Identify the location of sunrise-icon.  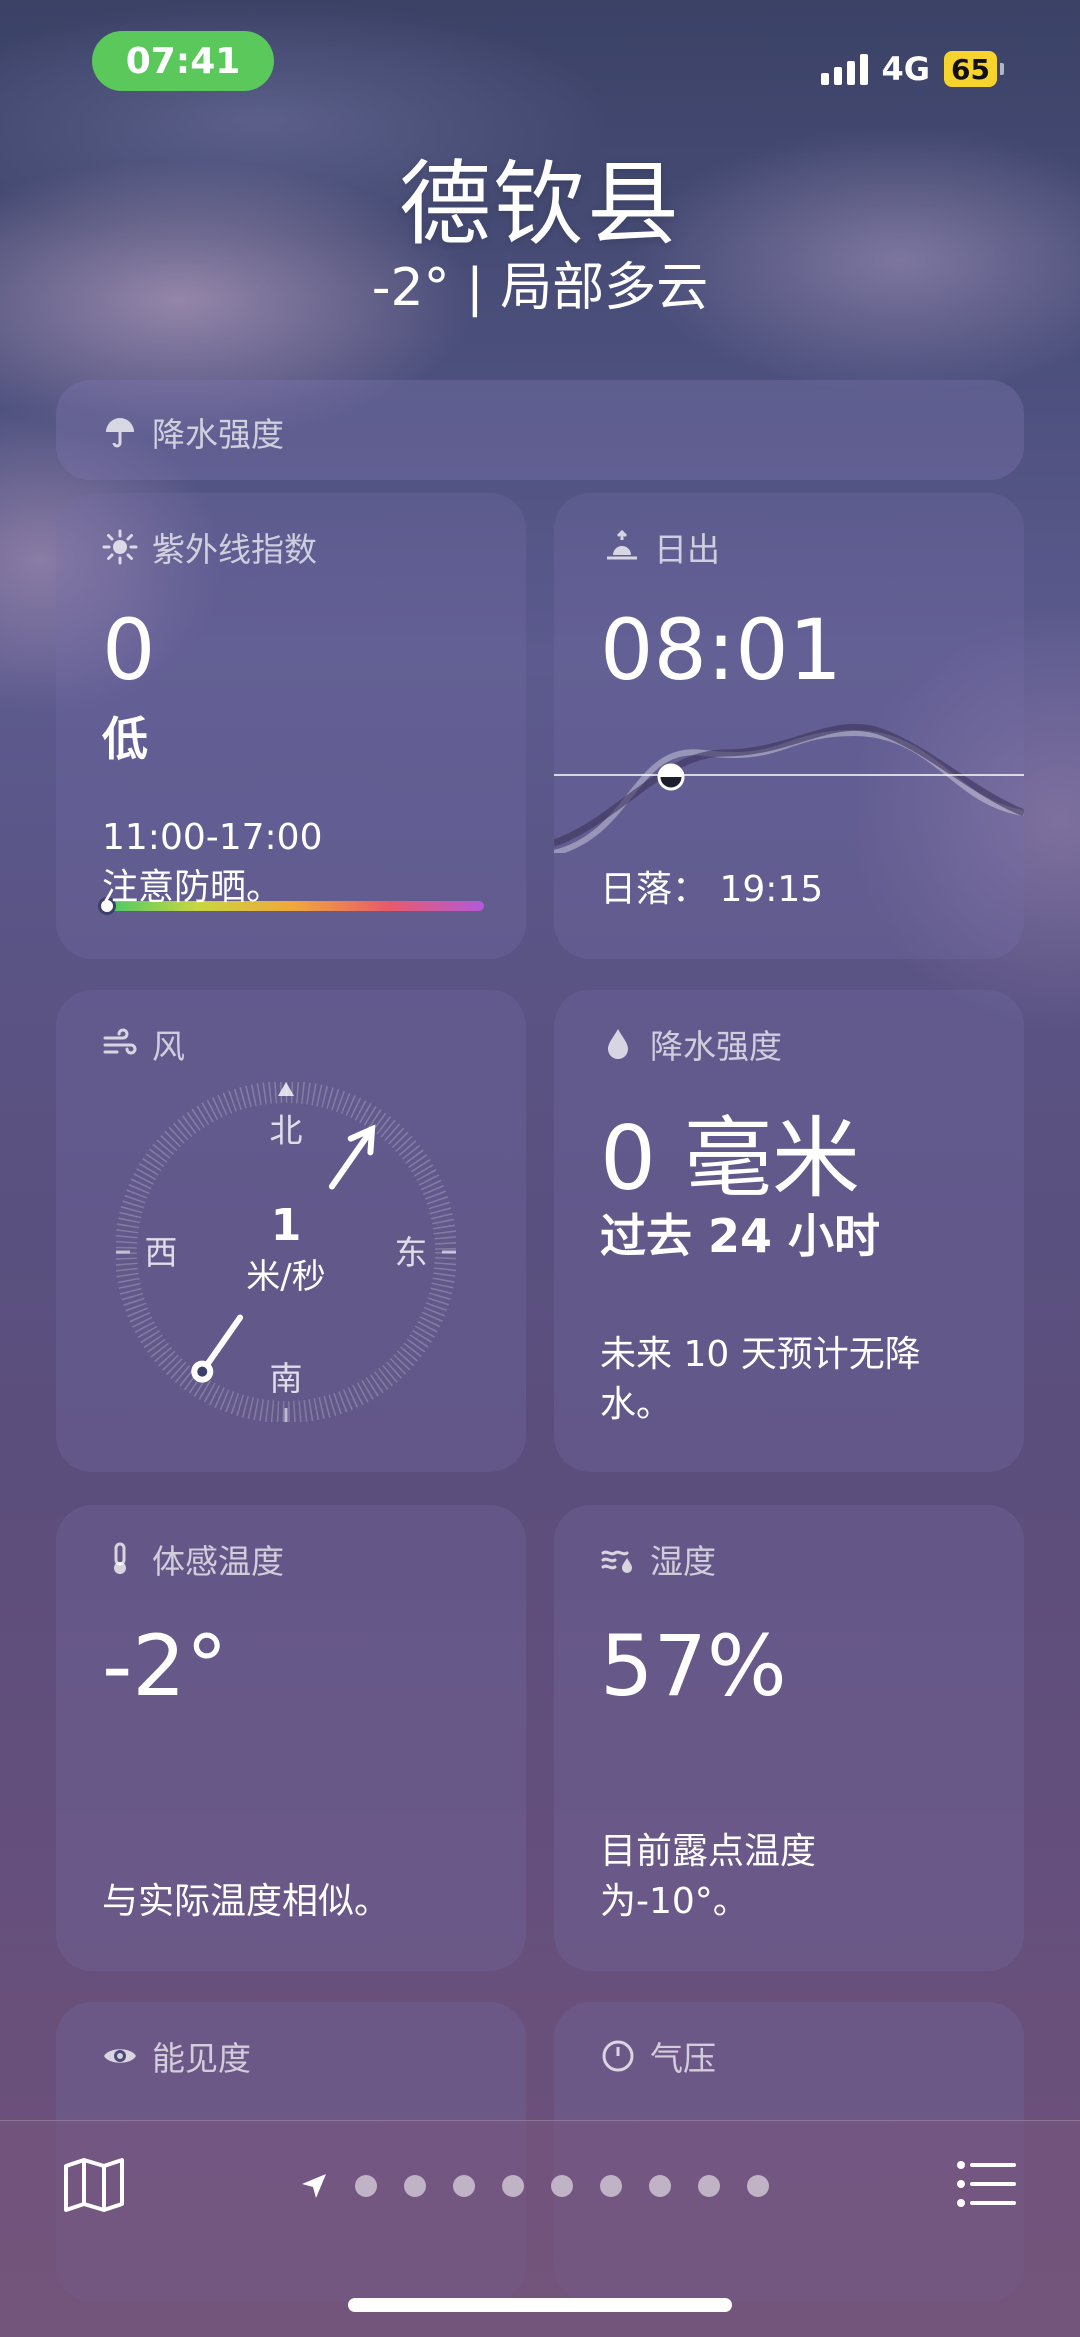
(622, 544).